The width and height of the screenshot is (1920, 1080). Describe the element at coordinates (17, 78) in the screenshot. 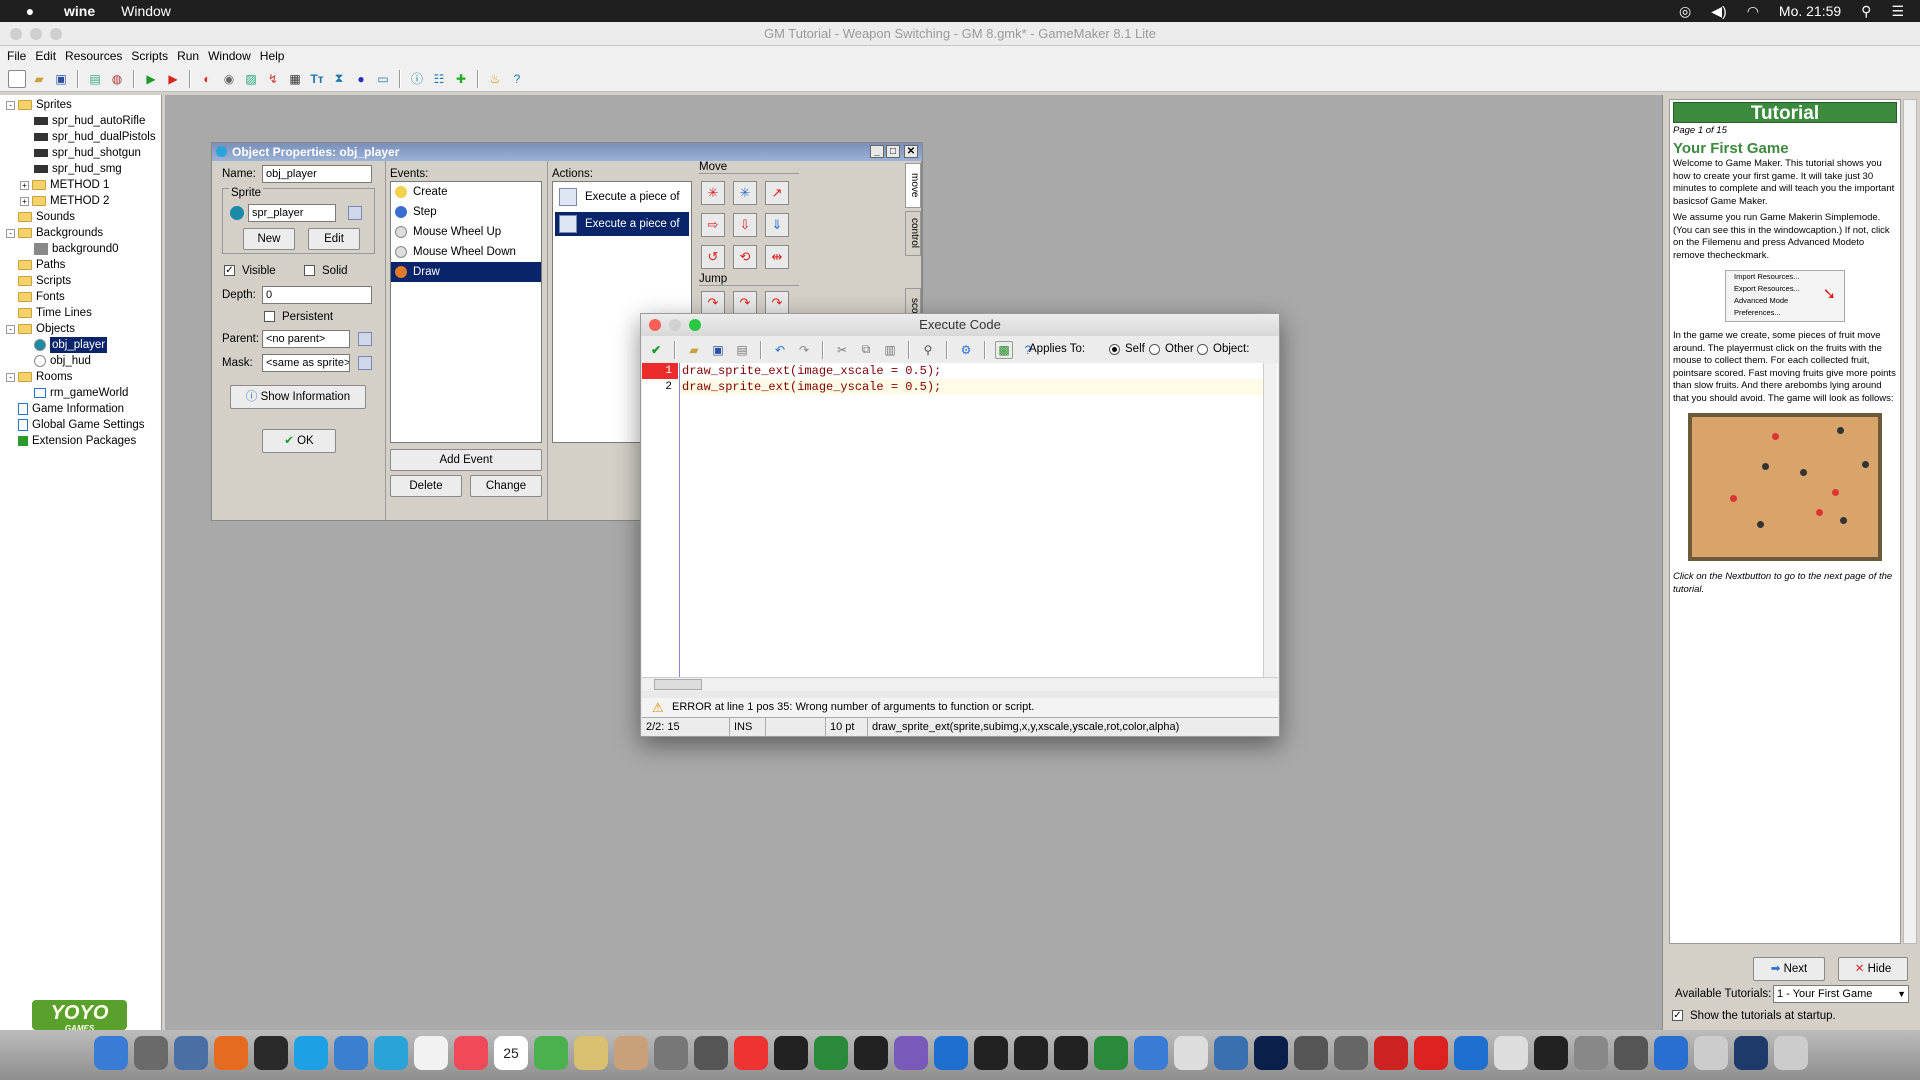

I see `new-file-icon` at that location.